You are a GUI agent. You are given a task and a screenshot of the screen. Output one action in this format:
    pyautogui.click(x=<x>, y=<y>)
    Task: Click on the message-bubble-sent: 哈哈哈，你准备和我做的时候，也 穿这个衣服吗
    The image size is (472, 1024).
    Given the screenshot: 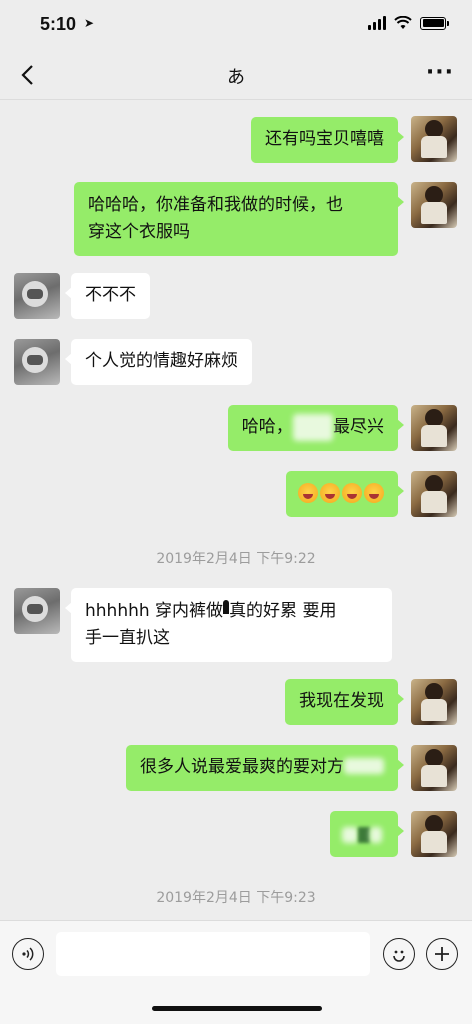 What is the action you would take?
    pyautogui.click(x=239, y=219)
    